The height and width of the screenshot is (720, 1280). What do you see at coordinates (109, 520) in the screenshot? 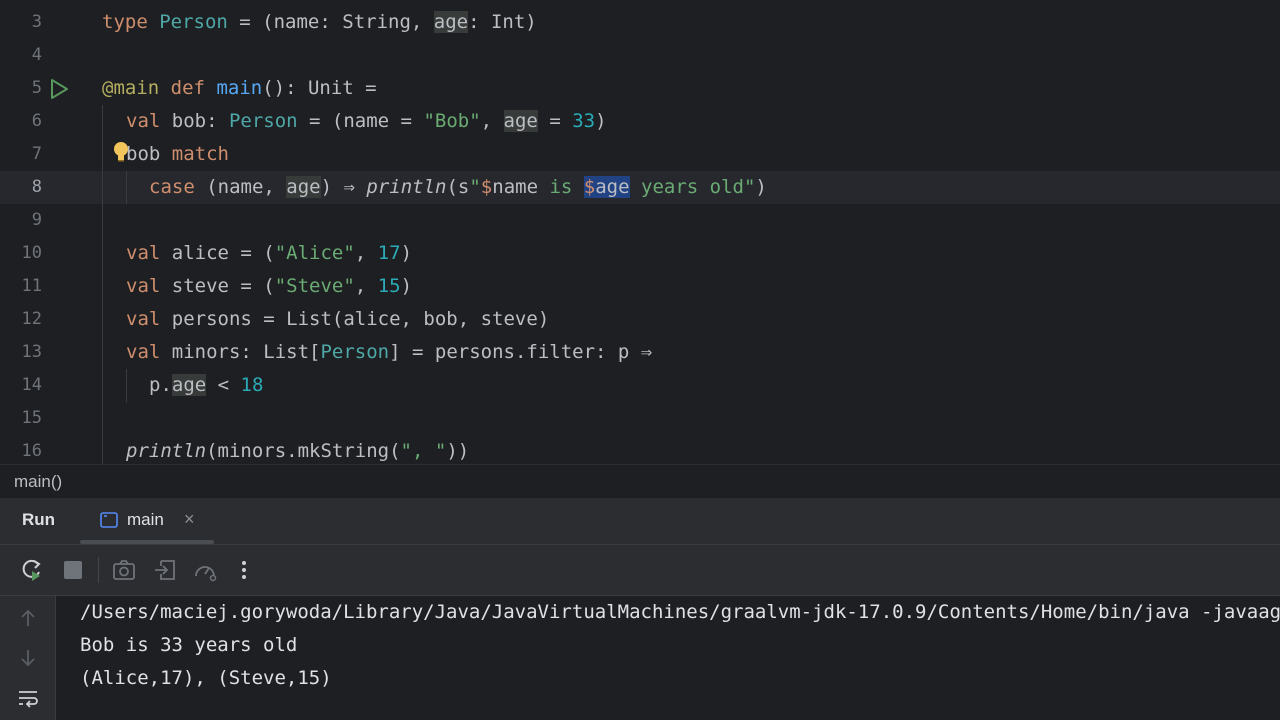
I see `application-icon` at bounding box center [109, 520].